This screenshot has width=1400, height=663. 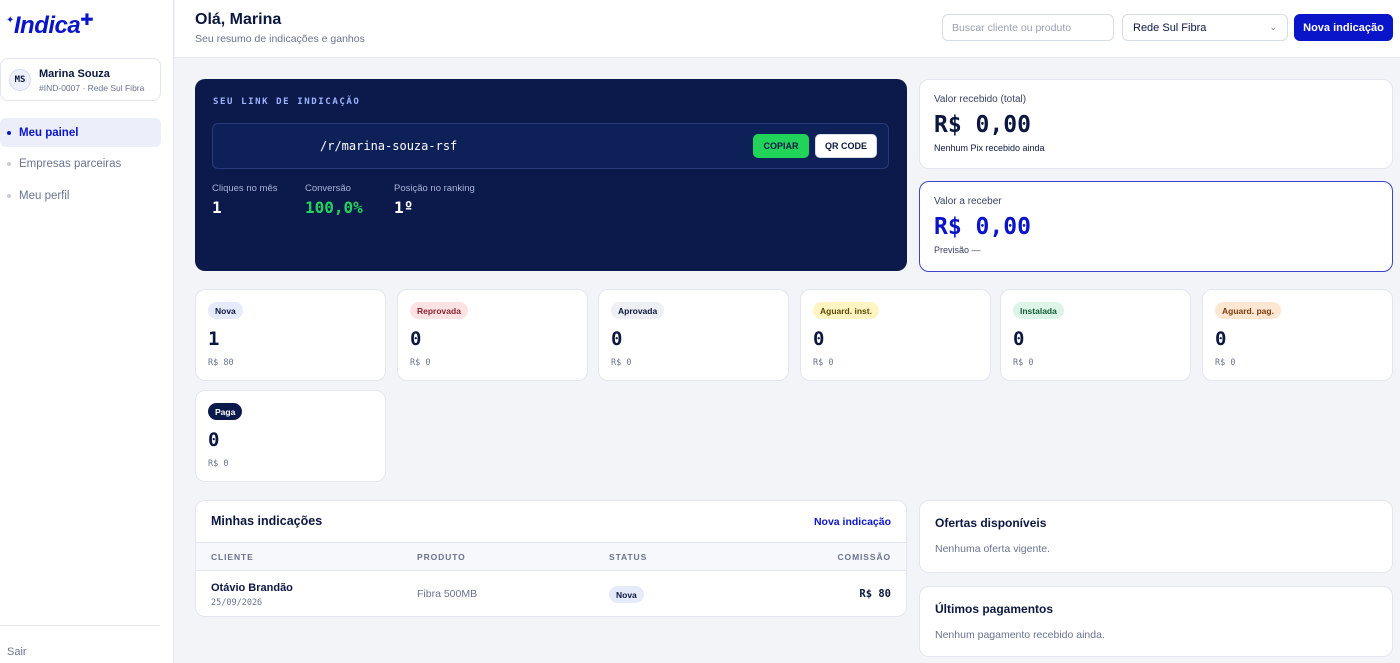 What do you see at coordinates (232, 557) in the screenshot?
I see `column-header-cliente: CLIENTE` at bounding box center [232, 557].